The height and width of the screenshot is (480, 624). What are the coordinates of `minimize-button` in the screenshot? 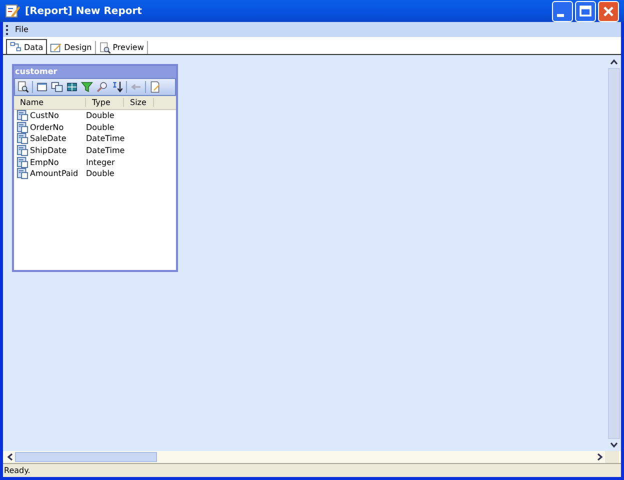 It's located at (562, 11).